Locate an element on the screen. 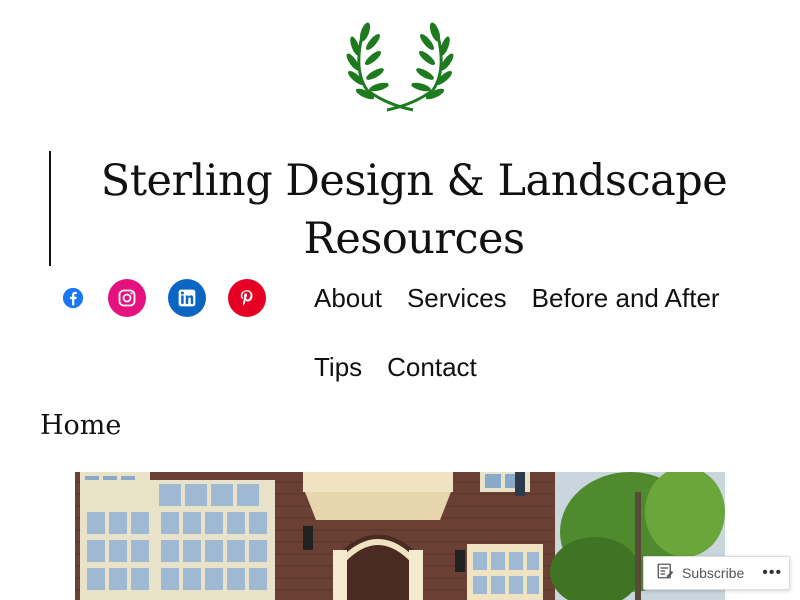 The width and height of the screenshot is (800, 600). subscribe-bar: Subscribe ••• is located at coordinates (716, 573).